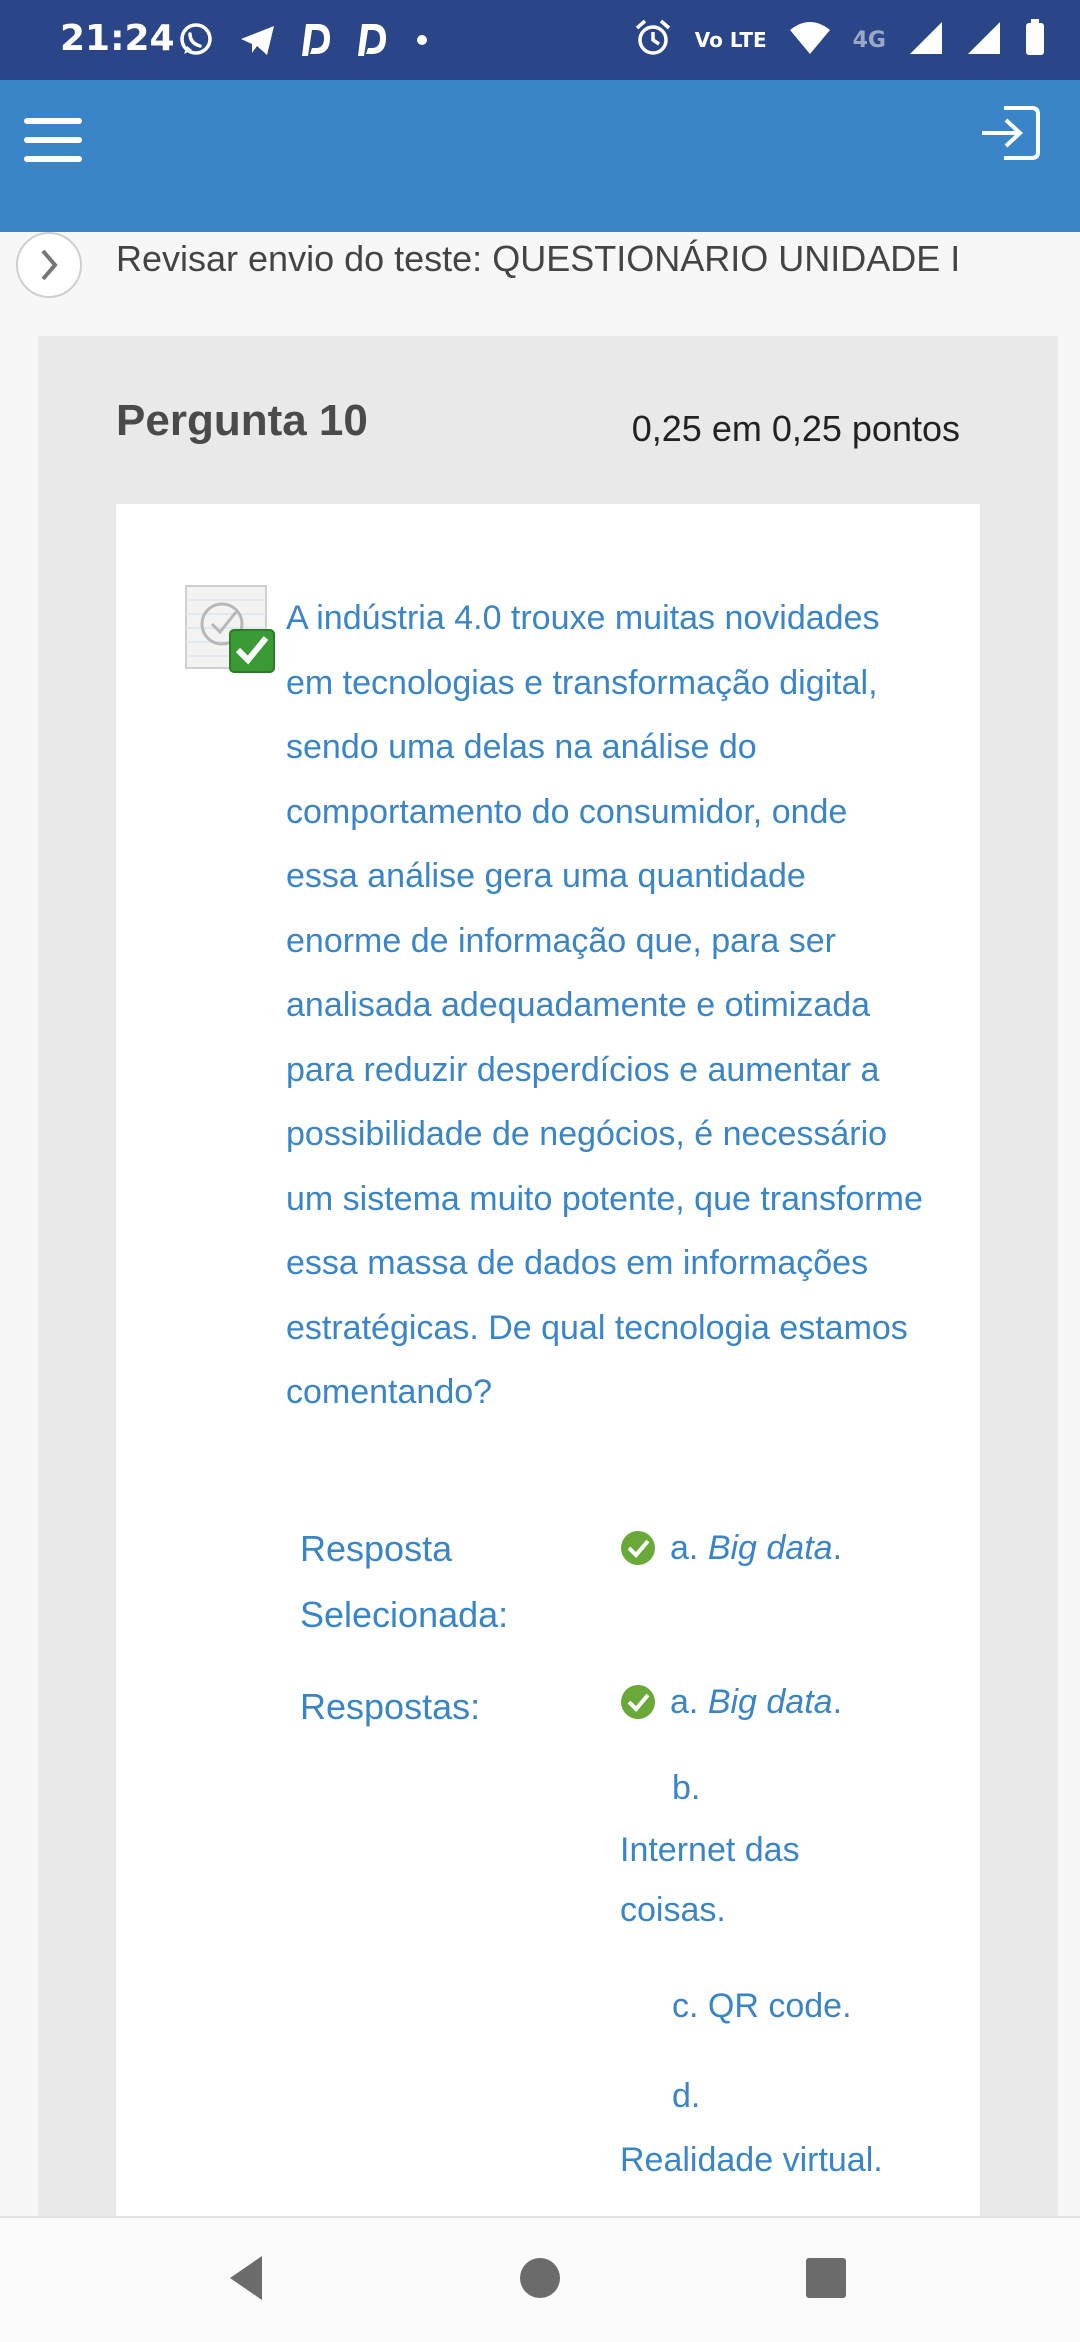 The image size is (1080, 2342). What do you see at coordinates (779, 2006) in the screenshot?
I see `option-text: QR code.` at bounding box center [779, 2006].